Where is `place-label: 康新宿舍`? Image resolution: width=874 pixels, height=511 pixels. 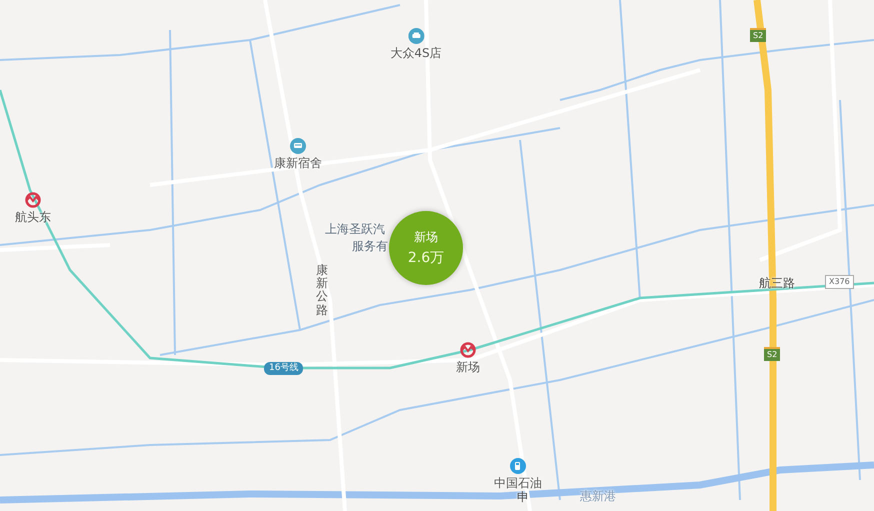 place-label: 康新宿舍 is located at coordinates (298, 163).